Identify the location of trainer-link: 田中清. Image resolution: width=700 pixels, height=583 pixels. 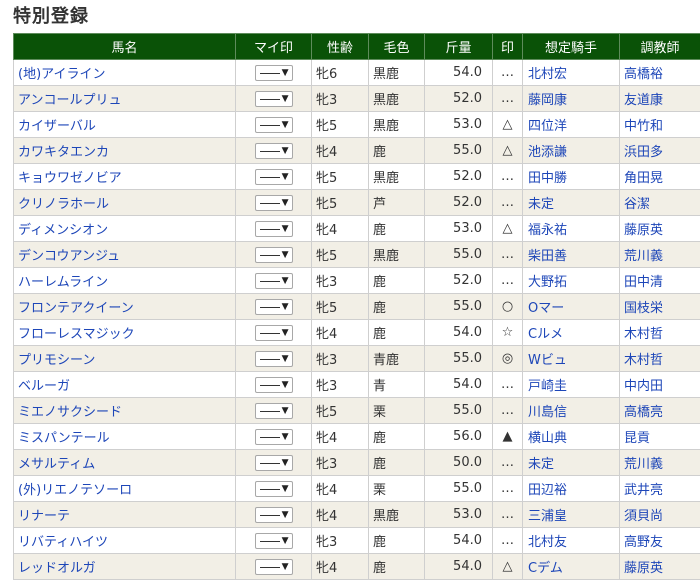
(643, 282).